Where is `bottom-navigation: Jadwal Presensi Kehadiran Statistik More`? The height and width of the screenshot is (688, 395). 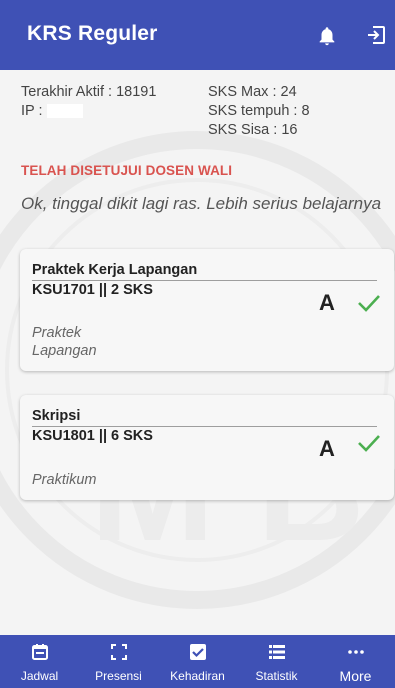 bottom-navigation: Jadwal Presensi Kehadiran Statistik More is located at coordinates (197, 661).